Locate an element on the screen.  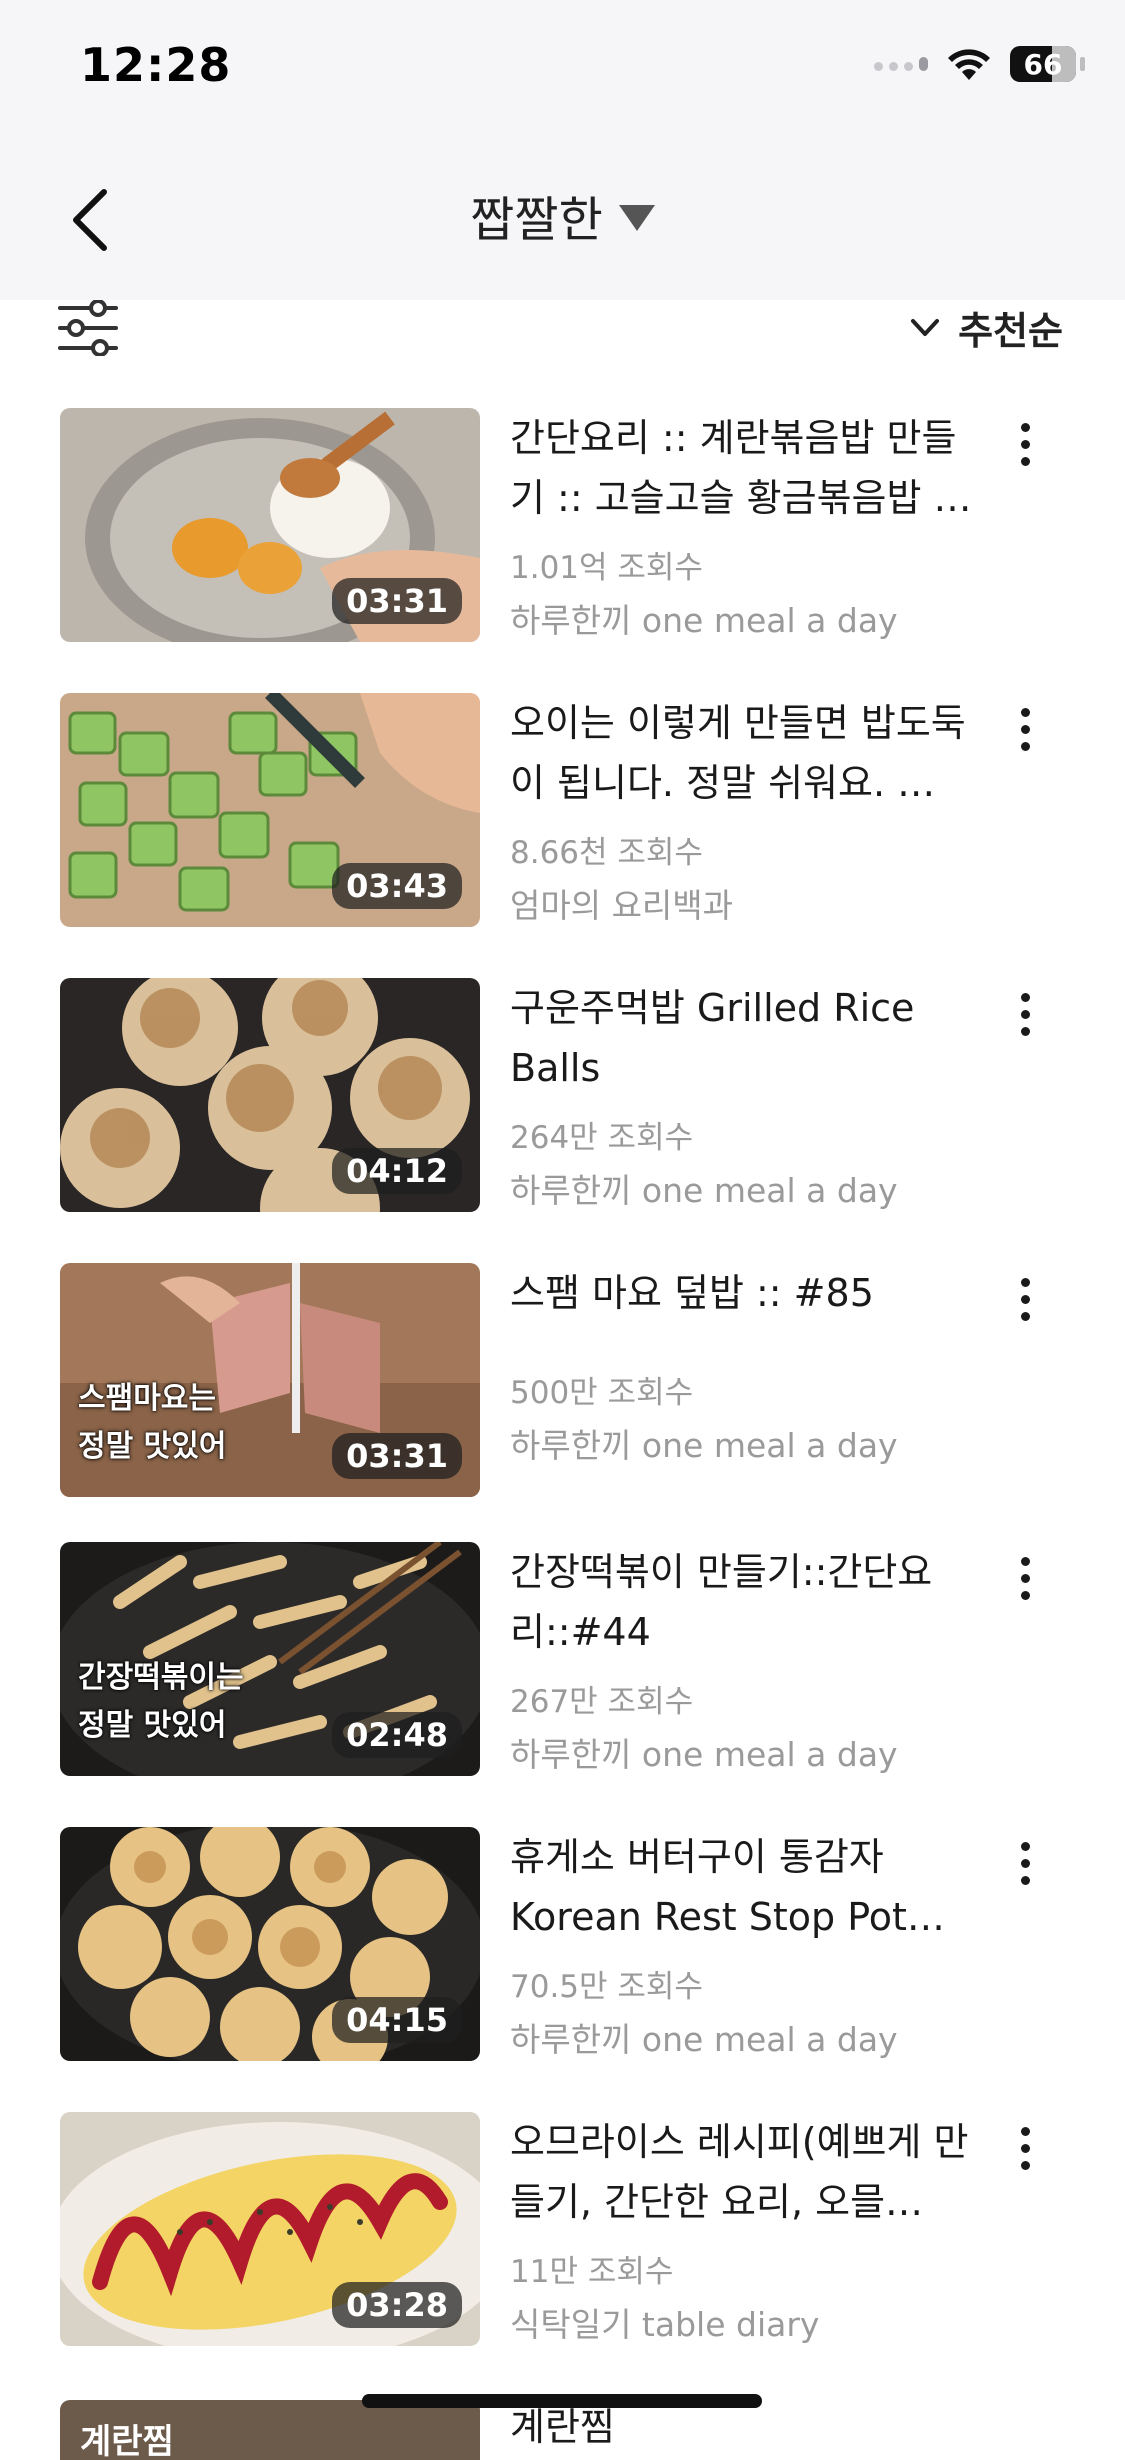
video-title: 스팸 마요 덮밥 :: #85 is located at coordinates (750, 1293).